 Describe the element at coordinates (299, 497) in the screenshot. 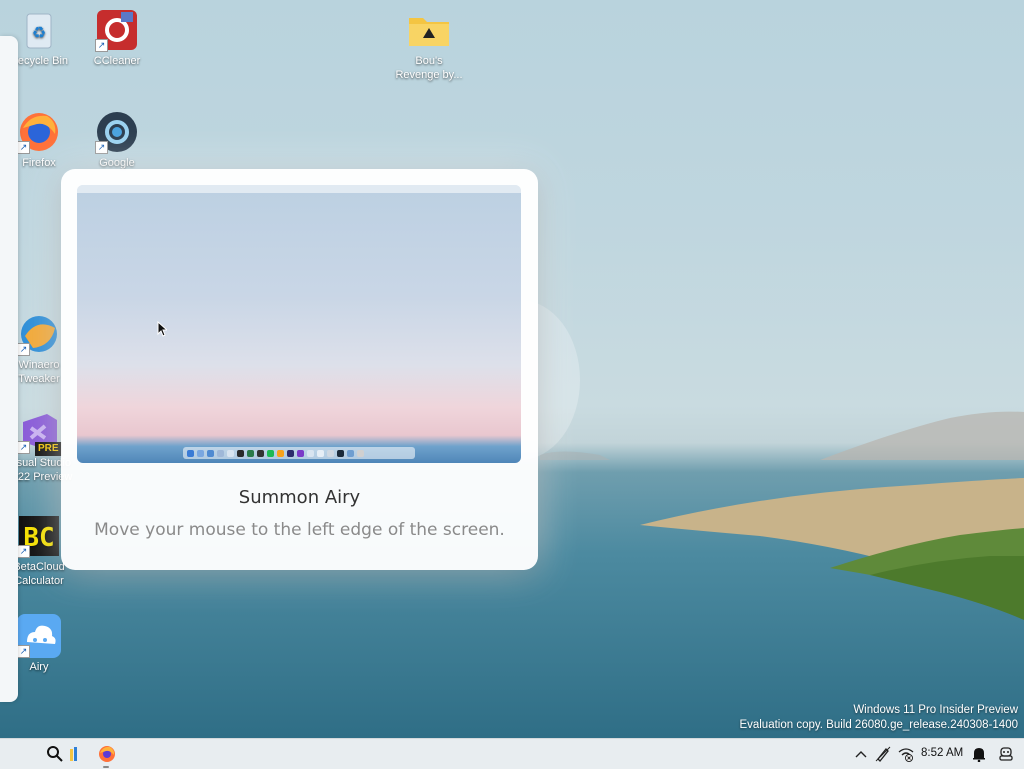

I see `popup-title: Summon Airy` at that location.